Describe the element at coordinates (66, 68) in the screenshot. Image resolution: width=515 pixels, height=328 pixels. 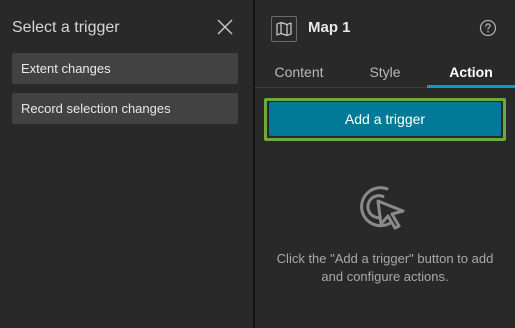
I see `trigger-item-label: Extent changes` at that location.